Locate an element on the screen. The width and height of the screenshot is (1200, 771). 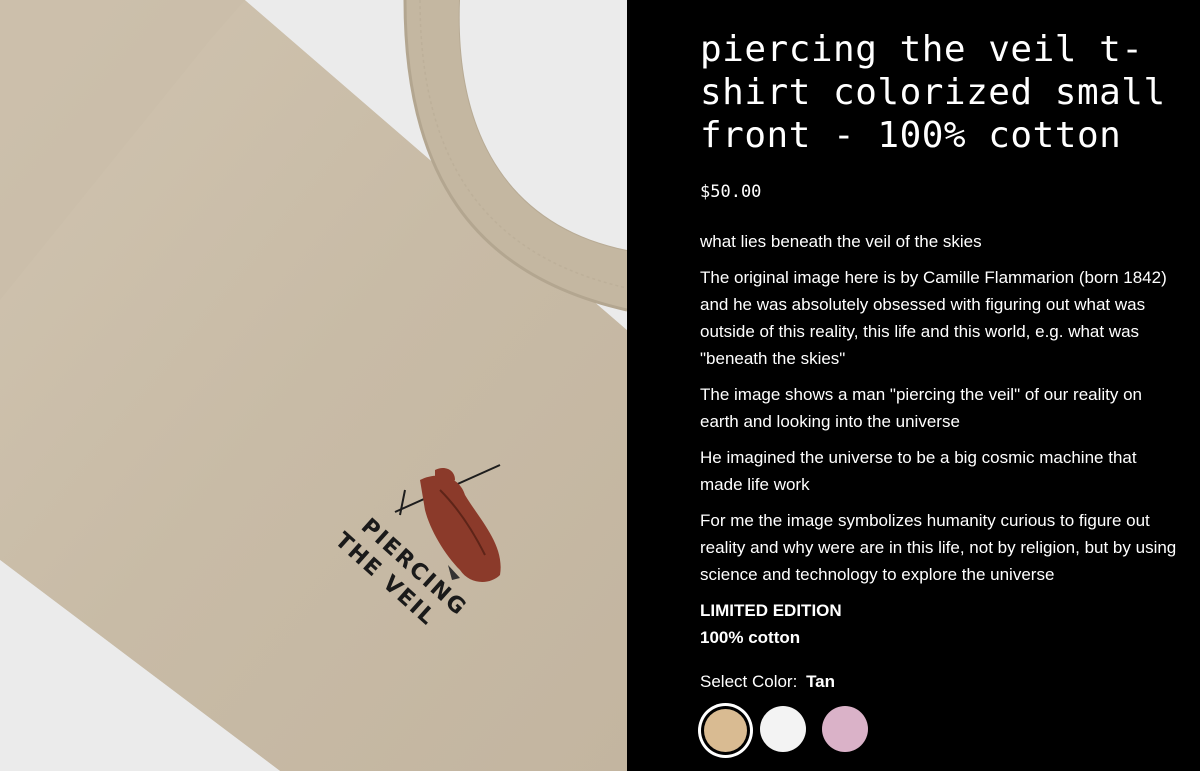
product-price: $50.00 is located at coordinates (731, 192).